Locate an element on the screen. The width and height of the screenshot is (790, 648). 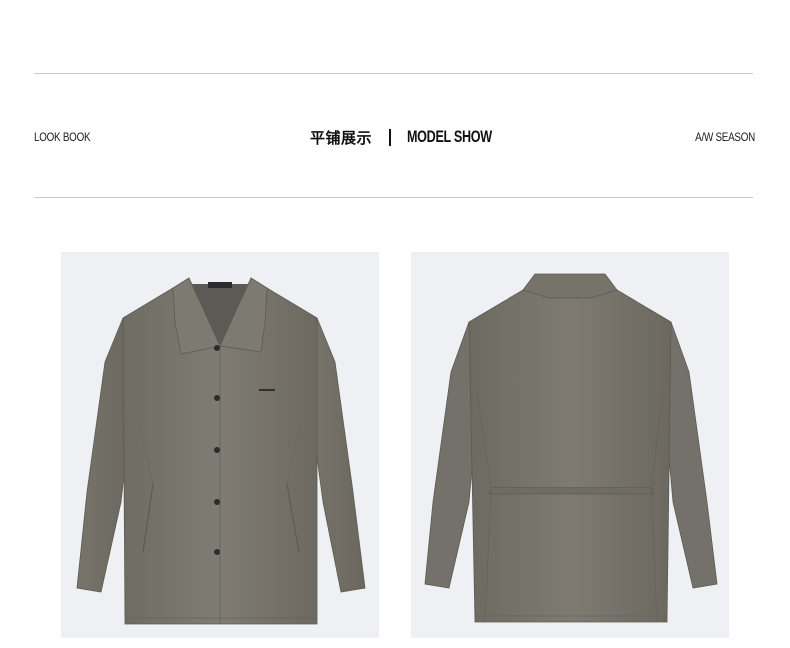
season-label: A/W SEASON is located at coordinates (725, 137).